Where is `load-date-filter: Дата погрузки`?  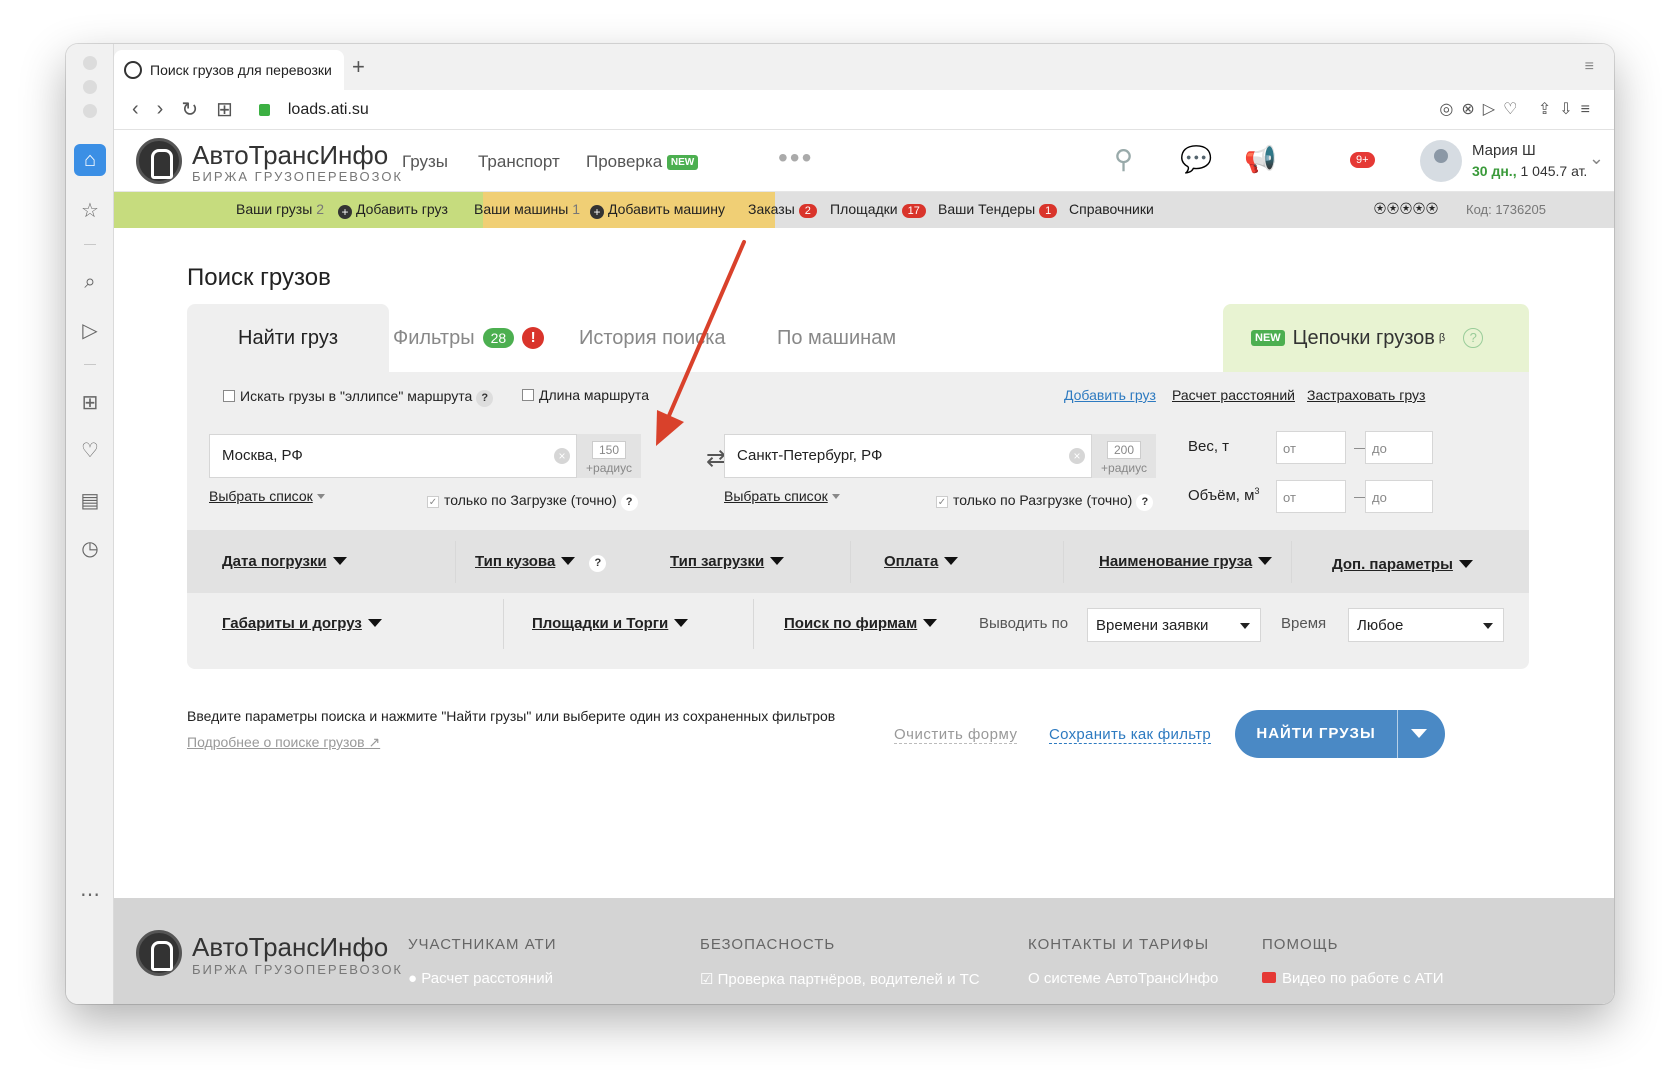
load-date-filter: Дата погрузки is located at coordinates (284, 561).